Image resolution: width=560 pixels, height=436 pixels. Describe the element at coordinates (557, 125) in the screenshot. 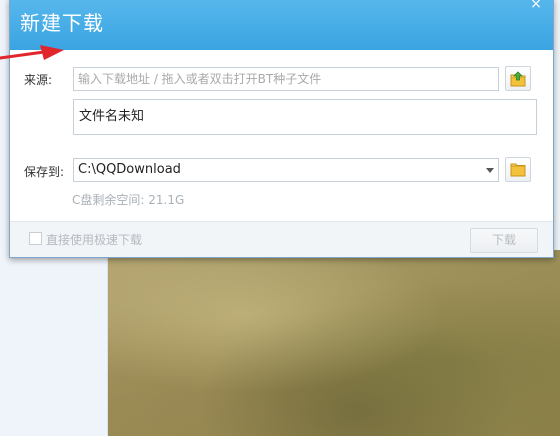

I see `background-edge` at that location.